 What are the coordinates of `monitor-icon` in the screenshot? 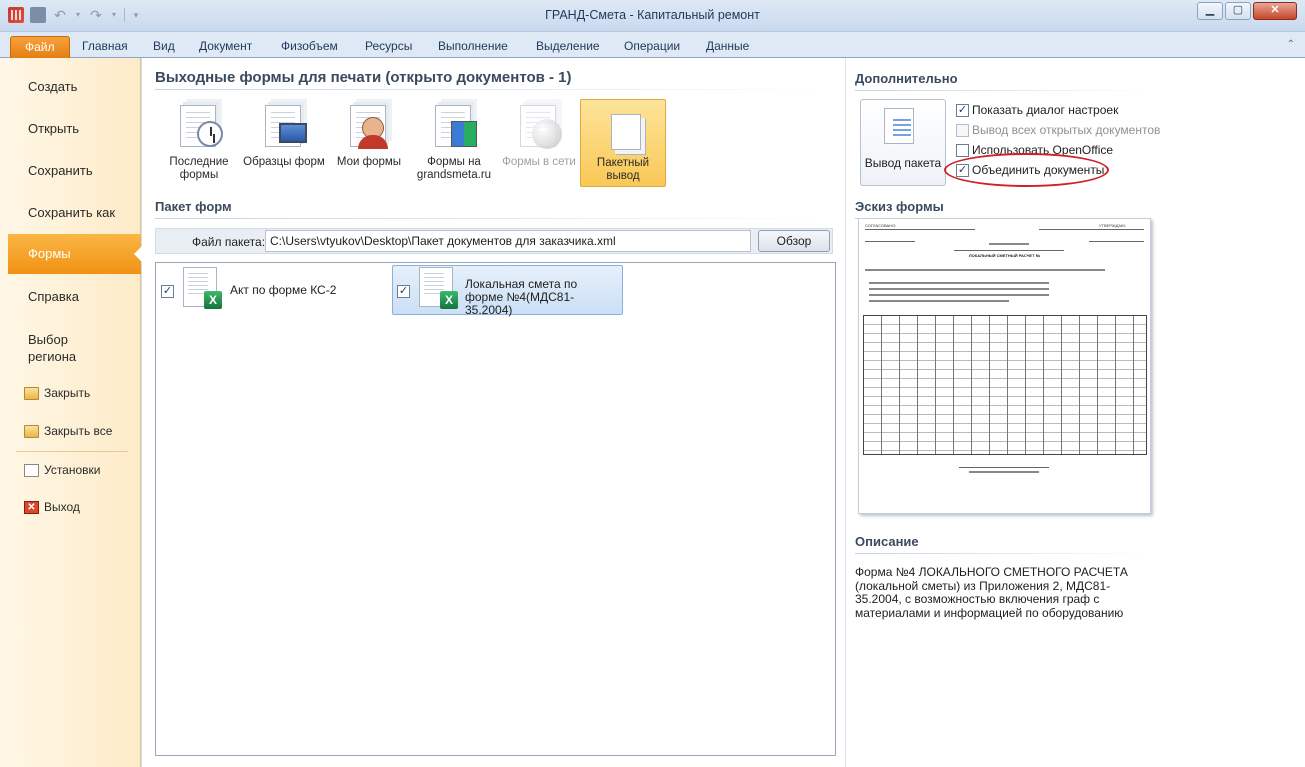 It's located at (293, 133).